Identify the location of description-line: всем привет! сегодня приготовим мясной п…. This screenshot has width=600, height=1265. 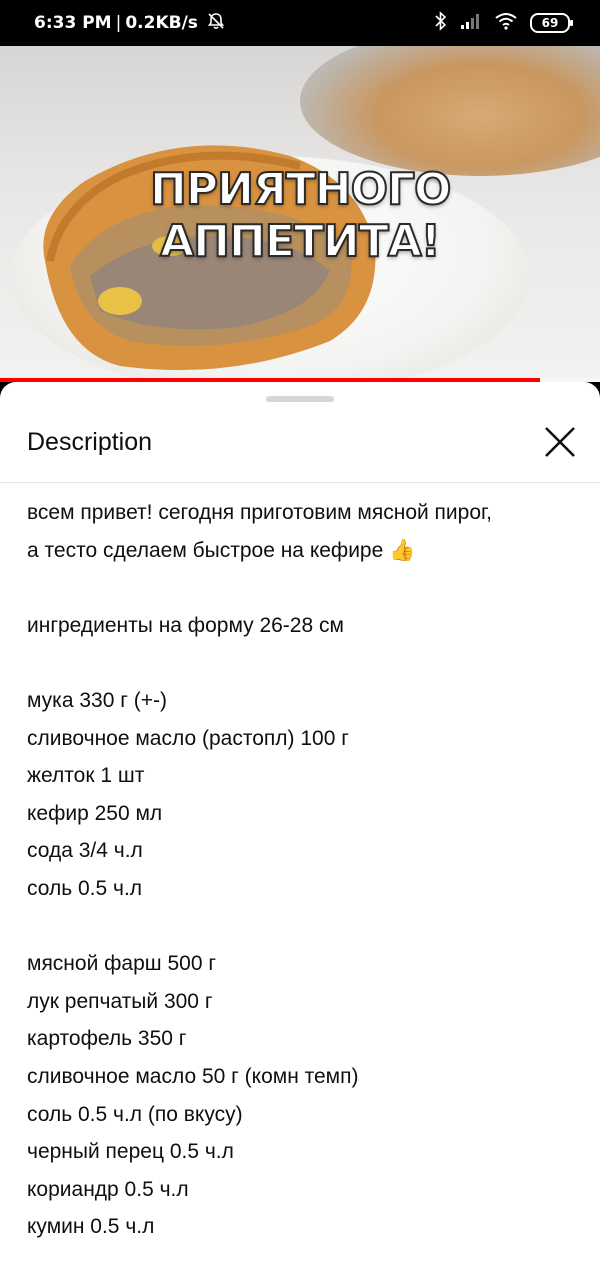
(259, 512).